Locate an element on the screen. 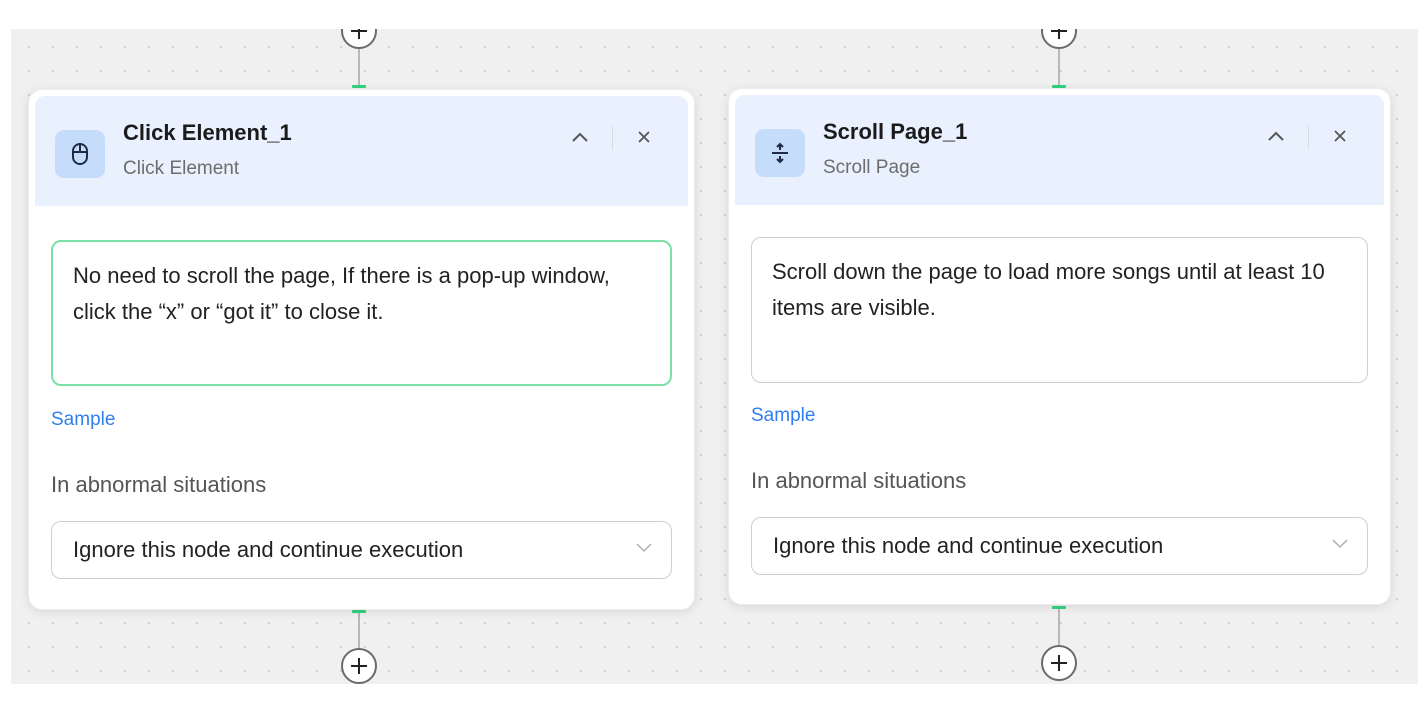 The height and width of the screenshot is (709, 1418). mouse-icon is located at coordinates (80, 154).